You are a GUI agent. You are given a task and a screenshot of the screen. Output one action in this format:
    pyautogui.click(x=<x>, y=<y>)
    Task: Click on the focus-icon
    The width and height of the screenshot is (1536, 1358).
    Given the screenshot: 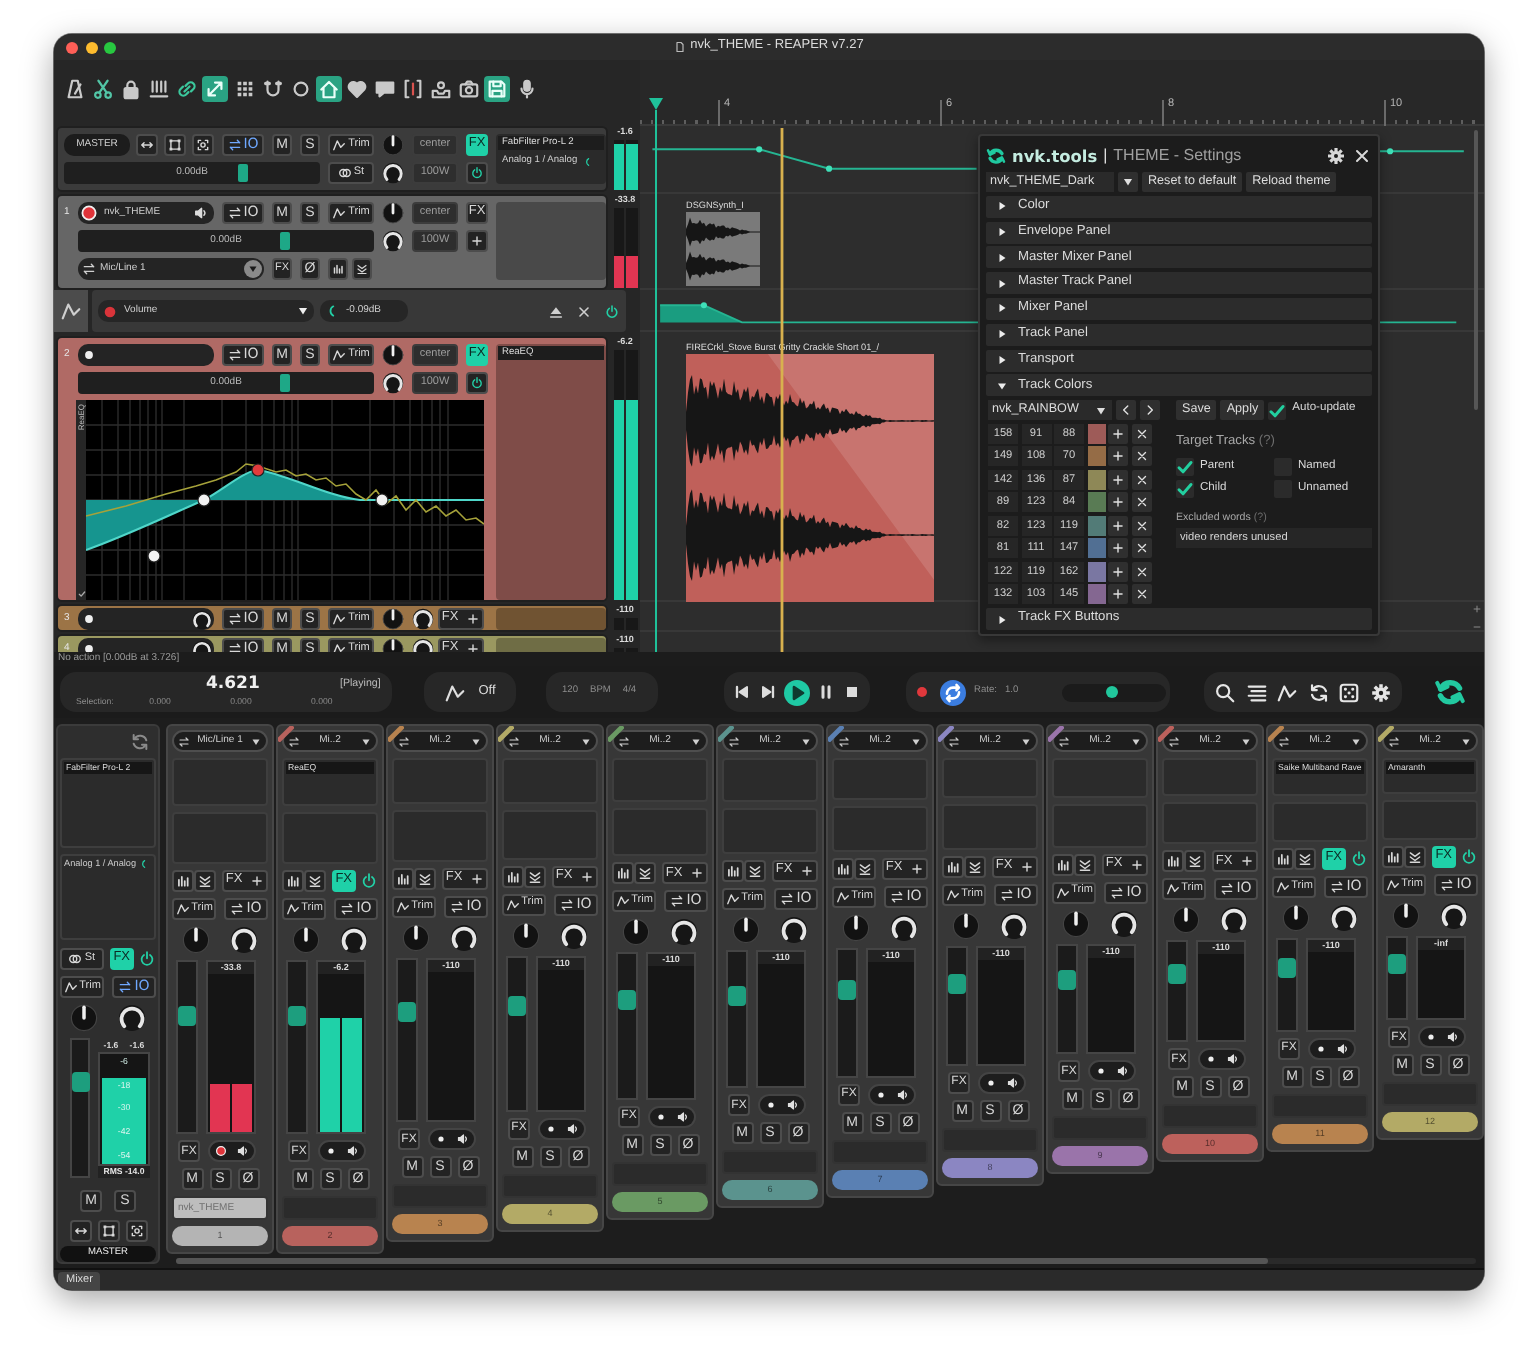 What is the action you would take?
    pyautogui.click(x=136, y=1231)
    